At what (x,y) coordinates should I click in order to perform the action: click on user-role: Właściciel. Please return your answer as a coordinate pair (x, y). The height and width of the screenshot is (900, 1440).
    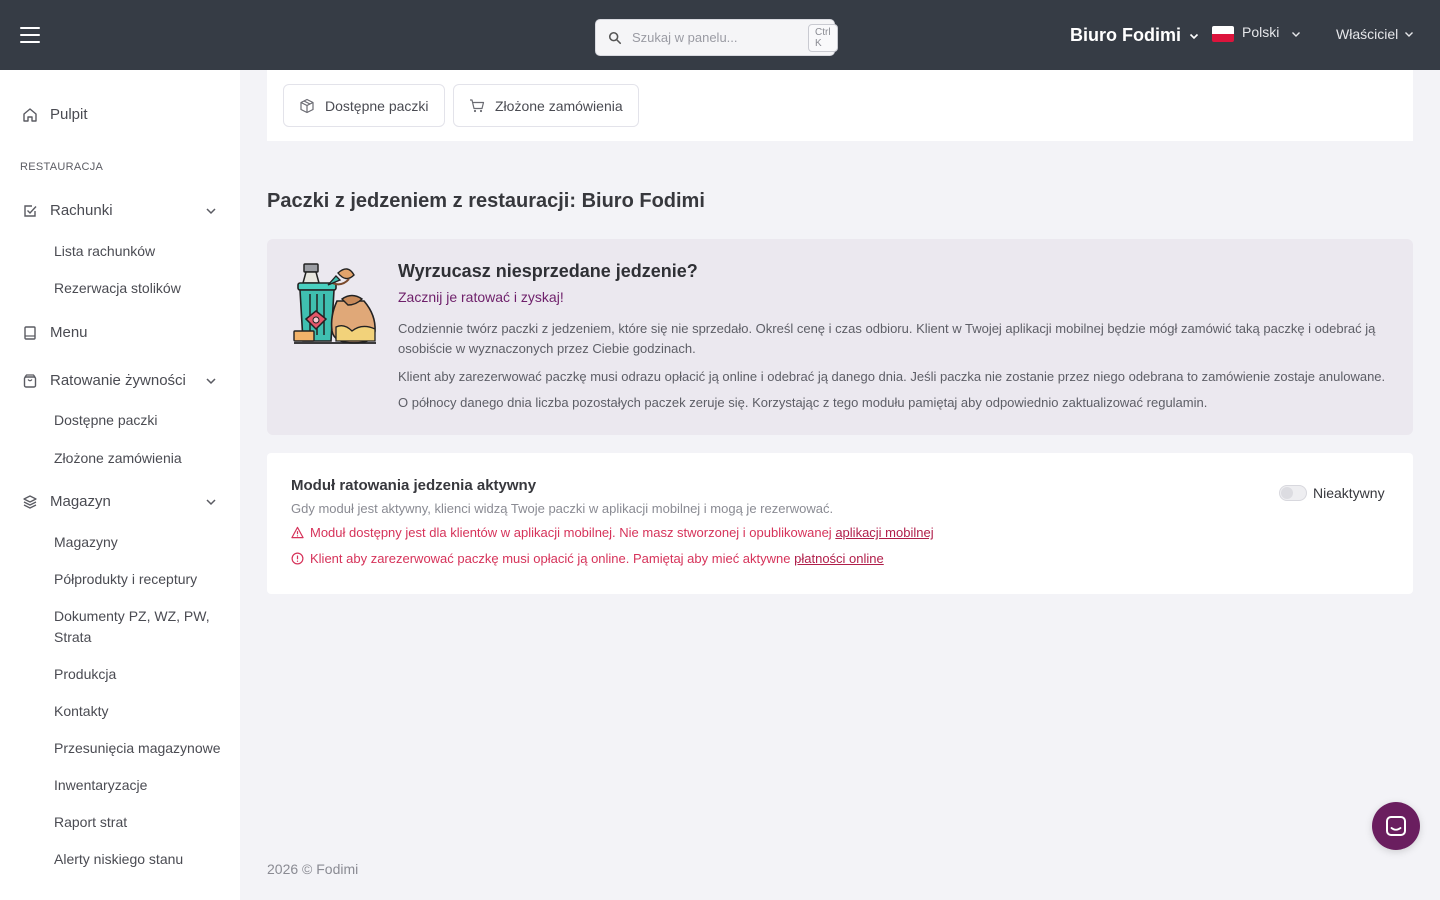
    Looking at the image, I should click on (1367, 34).